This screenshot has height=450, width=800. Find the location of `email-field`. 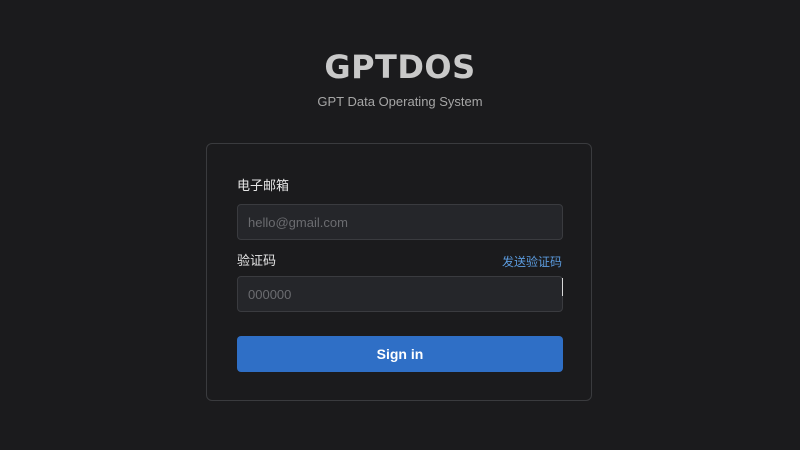

email-field is located at coordinates (400, 222).